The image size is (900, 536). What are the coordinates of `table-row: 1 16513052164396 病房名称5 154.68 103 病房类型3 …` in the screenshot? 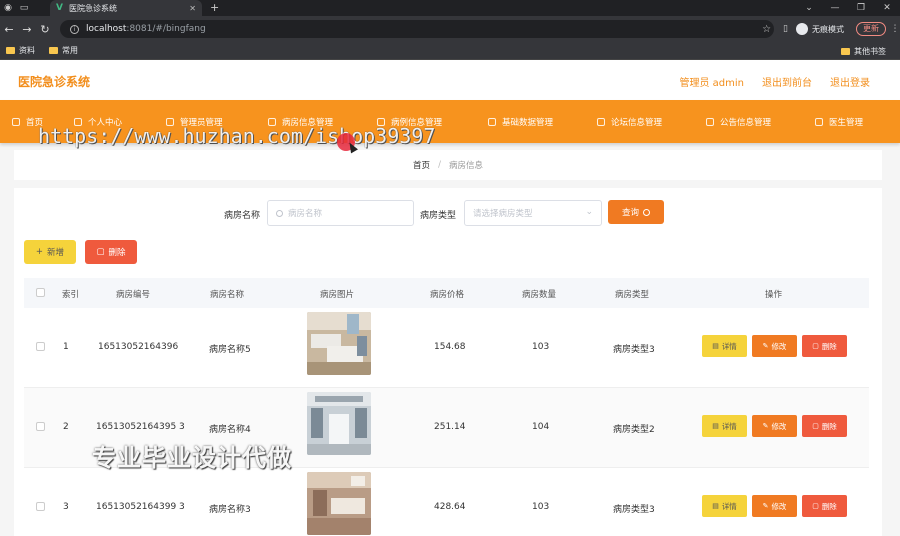 It's located at (446, 348).